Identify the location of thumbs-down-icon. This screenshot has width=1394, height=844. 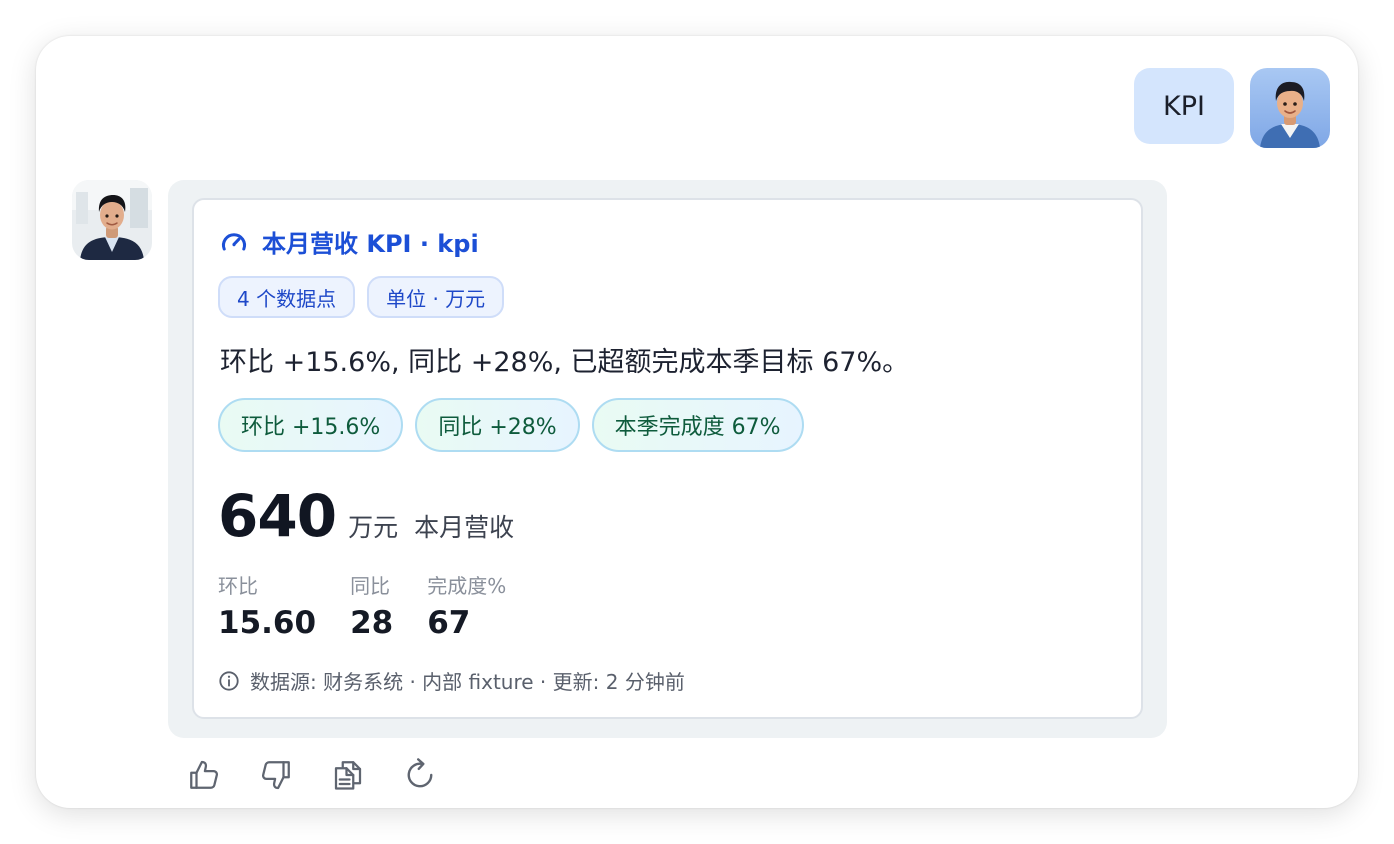
(275, 775).